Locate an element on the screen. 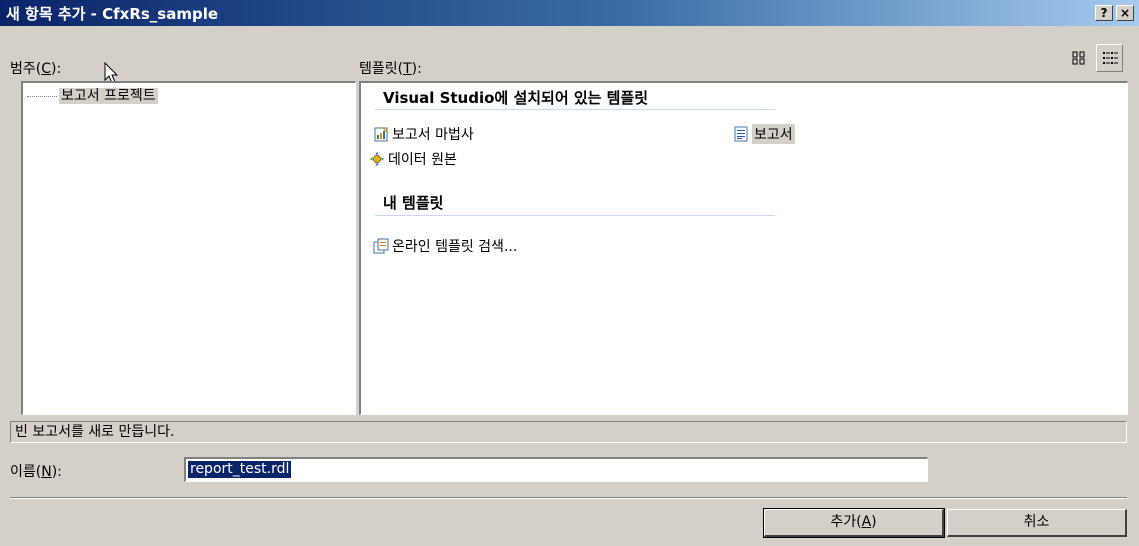  add-button: 추가(A) is located at coordinates (854, 523).